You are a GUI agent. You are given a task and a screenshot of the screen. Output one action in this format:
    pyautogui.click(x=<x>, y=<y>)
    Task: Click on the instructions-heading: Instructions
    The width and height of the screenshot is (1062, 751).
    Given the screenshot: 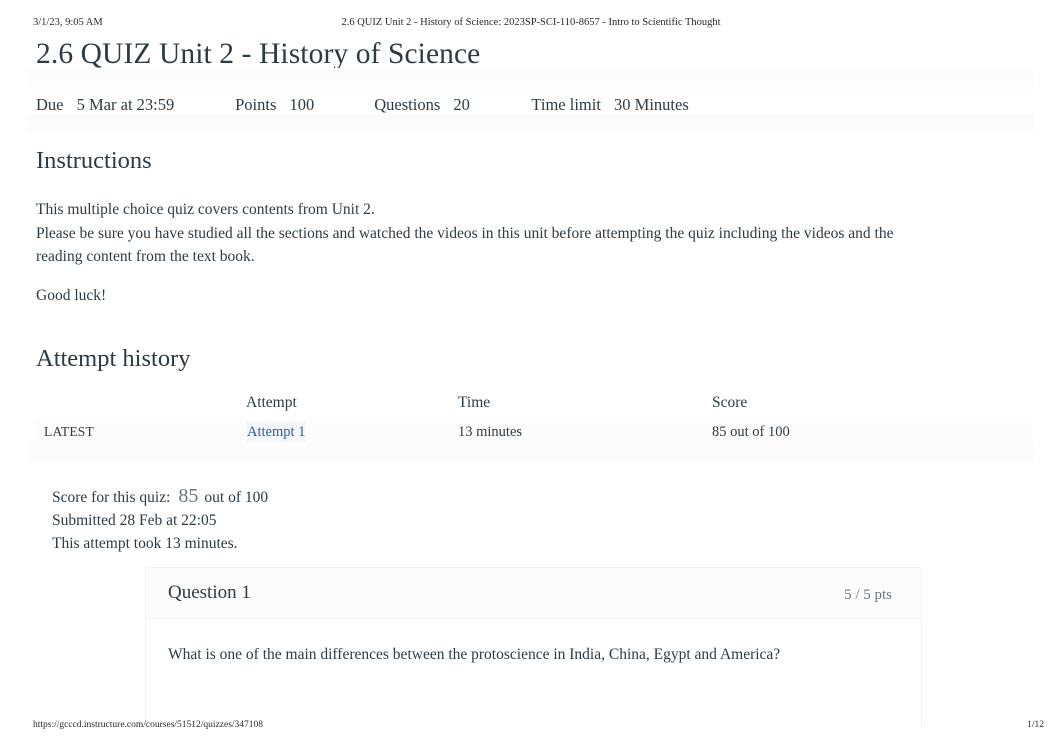 What is the action you would take?
    pyautogui.click(x=94, y=160)
    